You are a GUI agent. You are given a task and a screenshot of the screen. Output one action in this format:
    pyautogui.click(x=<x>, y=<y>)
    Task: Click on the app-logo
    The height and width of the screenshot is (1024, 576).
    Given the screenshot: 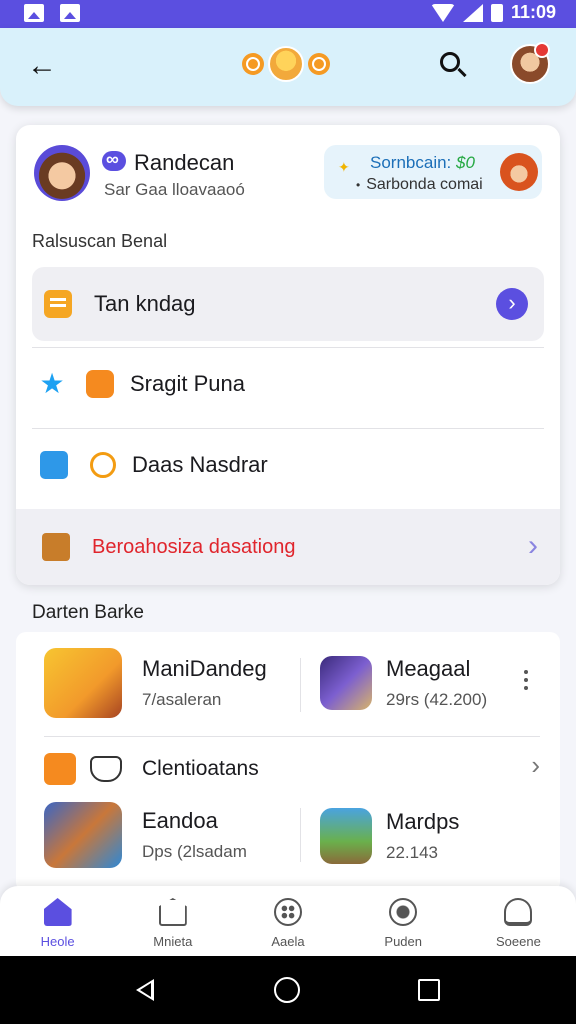 What is the action you would take?
    pyautogui.click(x=286, y=64)
    